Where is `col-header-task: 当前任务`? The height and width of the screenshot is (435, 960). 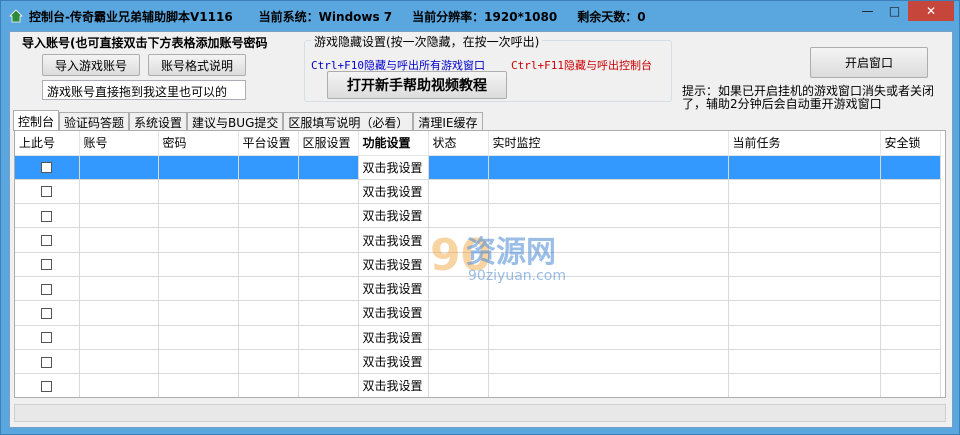 col-header-task: 当前任务 is located at coordinates (804, 143).